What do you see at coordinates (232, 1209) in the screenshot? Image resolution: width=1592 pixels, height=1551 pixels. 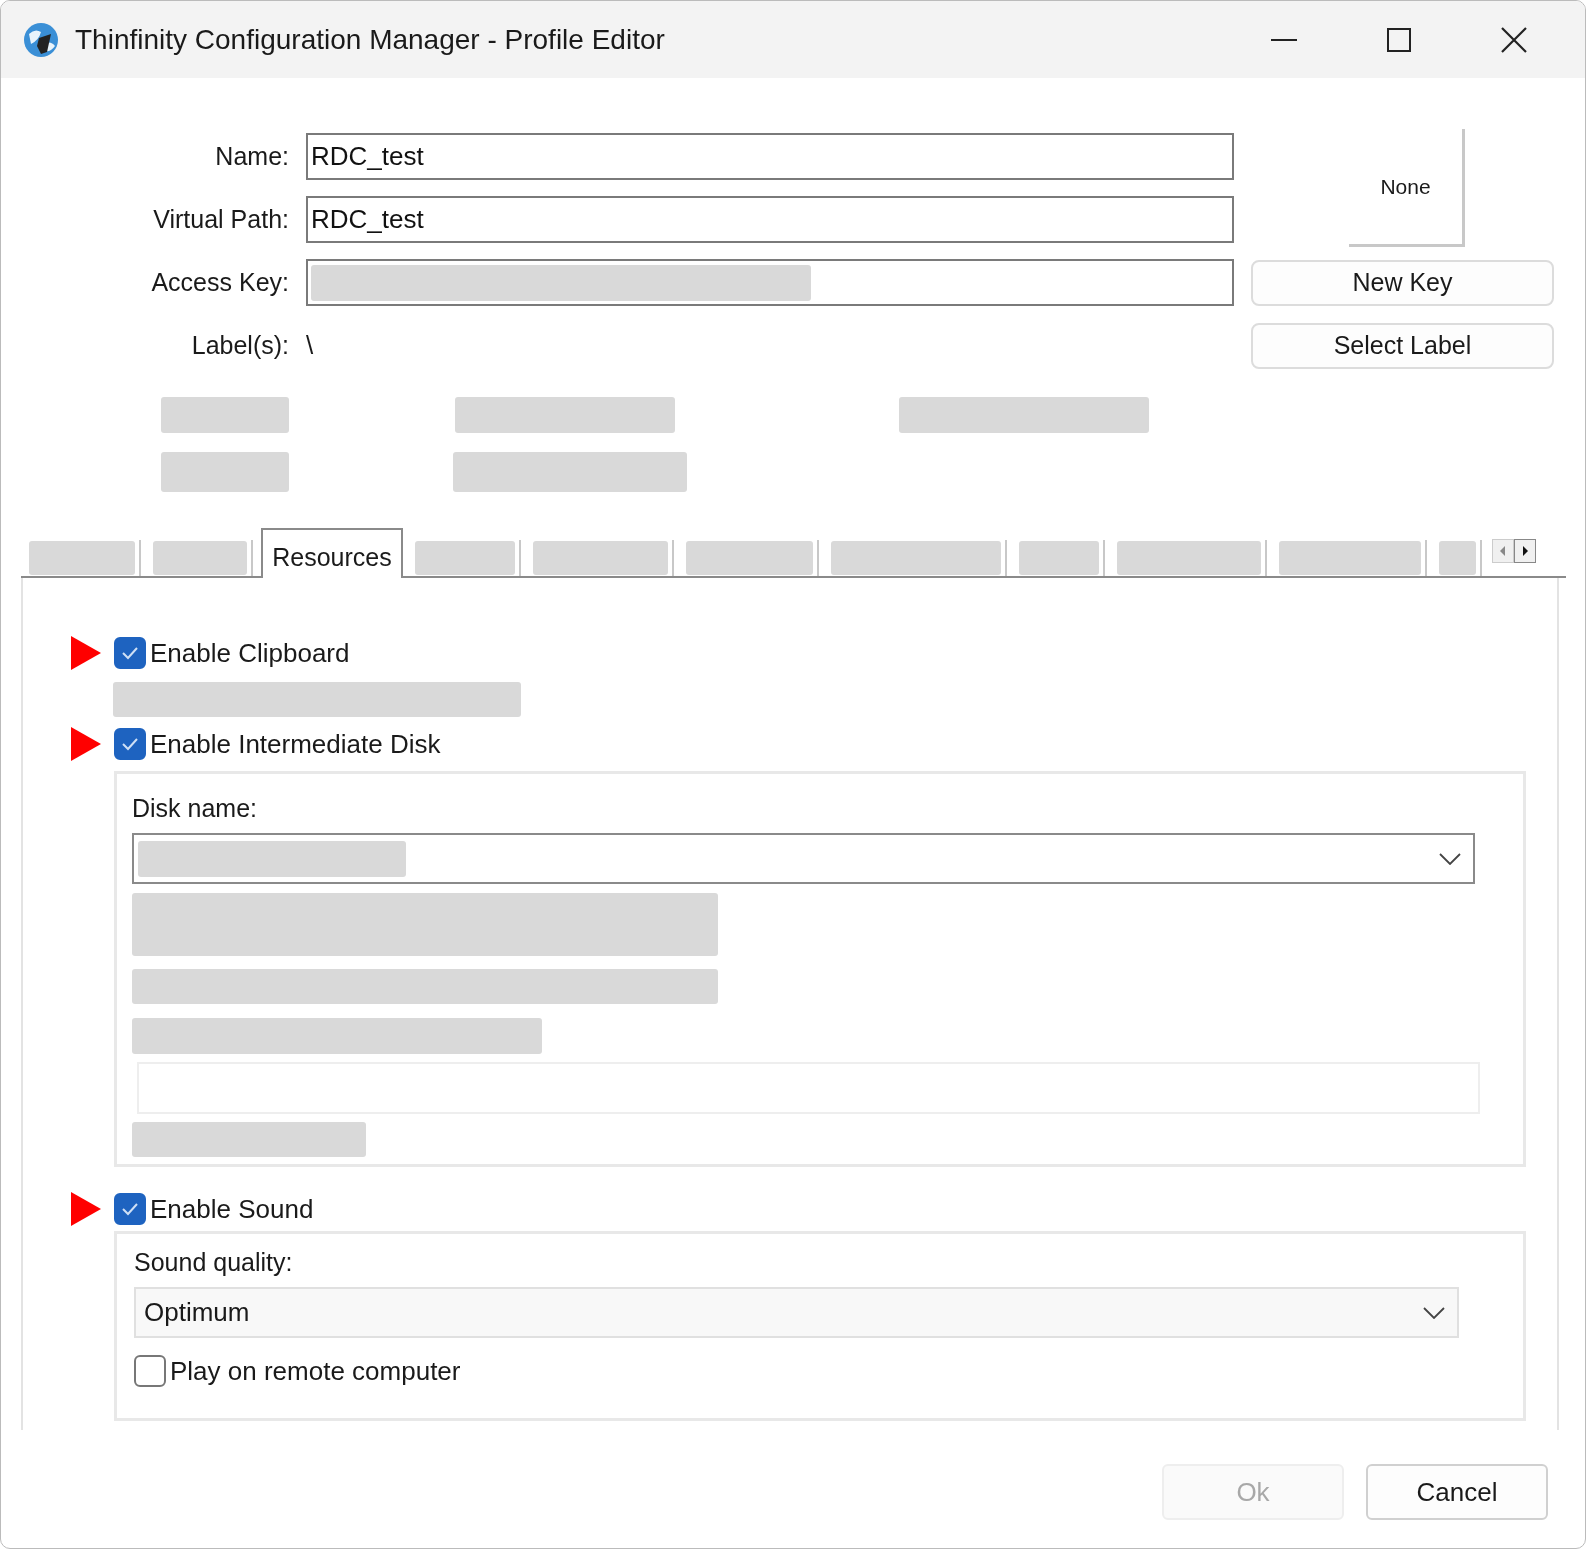 I see `checkbox-label: Enable Sound` at bounding box center [232, 1209].